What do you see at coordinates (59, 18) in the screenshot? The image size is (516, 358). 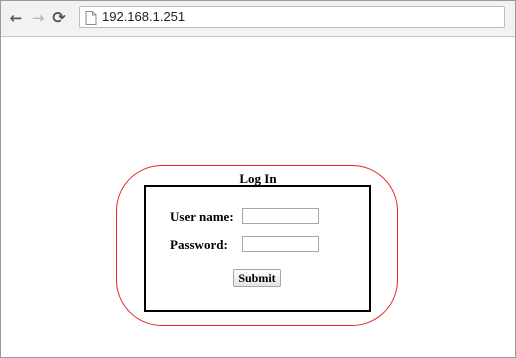 I see `reload-icon: ⟳` at bounding box center [59, 18].